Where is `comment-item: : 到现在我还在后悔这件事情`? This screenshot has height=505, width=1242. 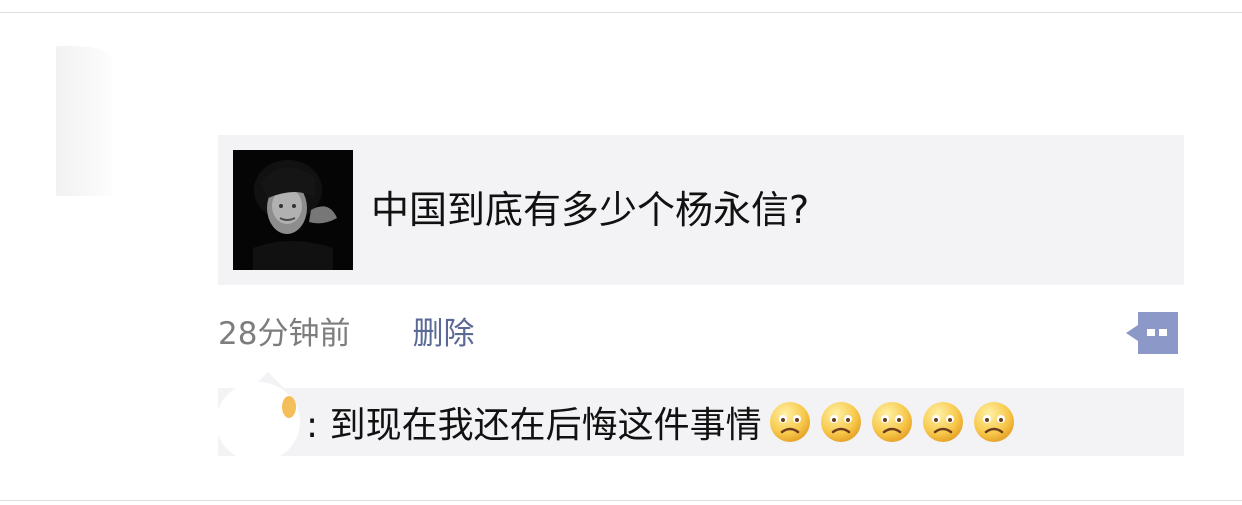
comment-item: : 到现在我还在后悔这件事情 is located at coordinates (664, 422).